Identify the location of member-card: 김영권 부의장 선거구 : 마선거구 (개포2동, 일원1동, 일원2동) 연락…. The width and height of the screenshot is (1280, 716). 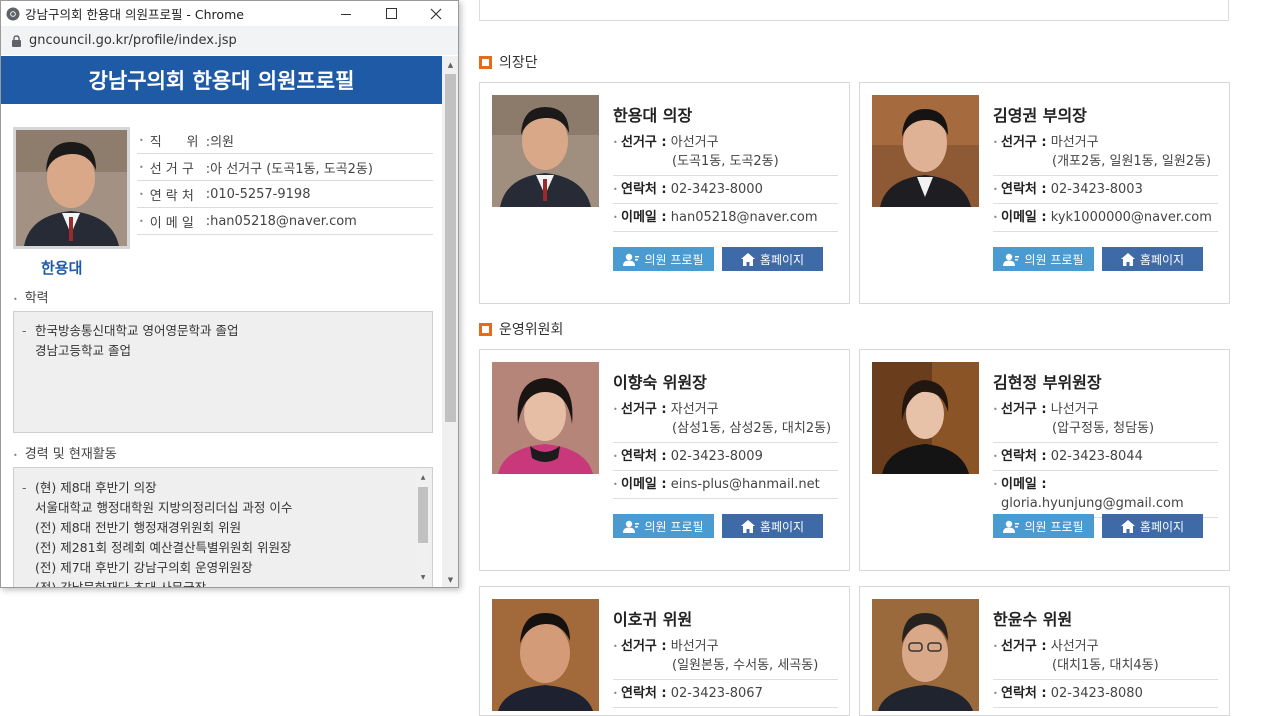
(1044, 193).